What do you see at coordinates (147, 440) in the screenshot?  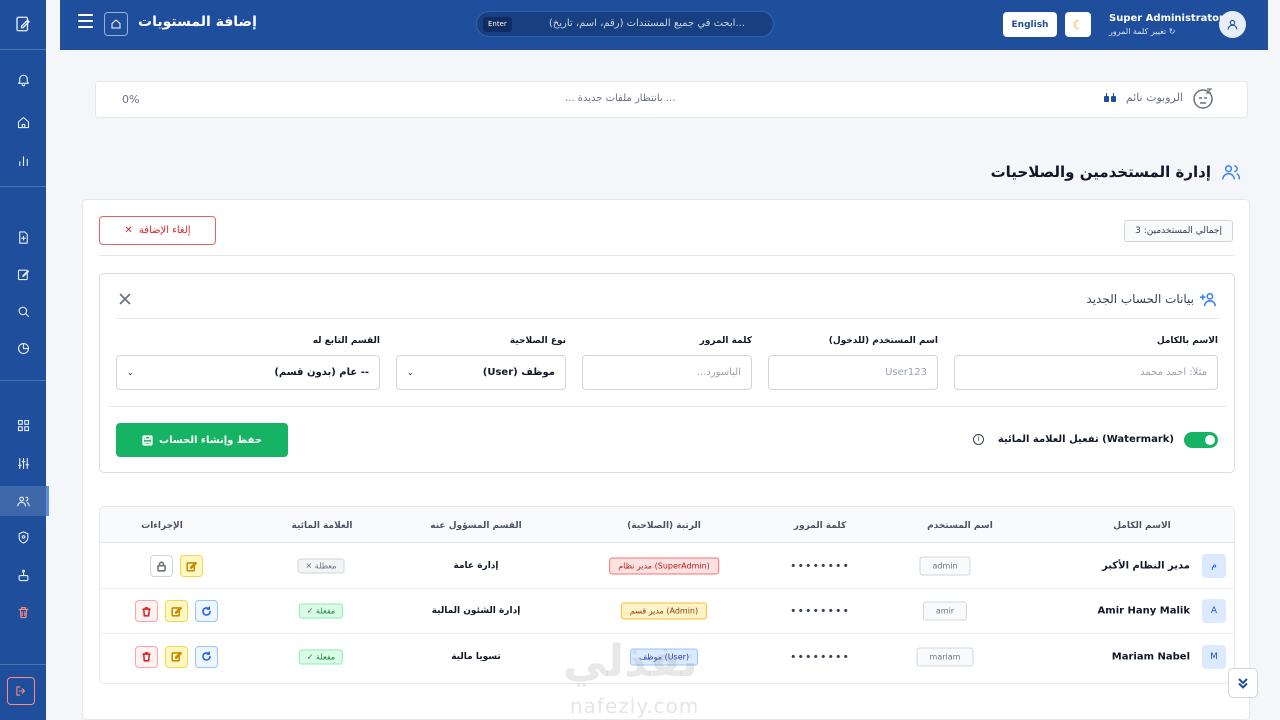 I see `save-icon` at bounding box center [147, 440].